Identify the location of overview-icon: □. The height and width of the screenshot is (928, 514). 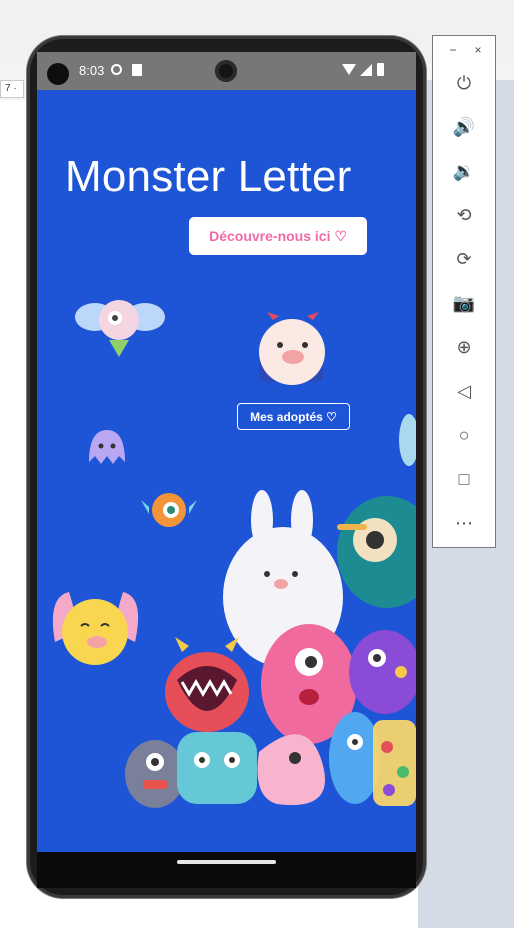
(464, 478).